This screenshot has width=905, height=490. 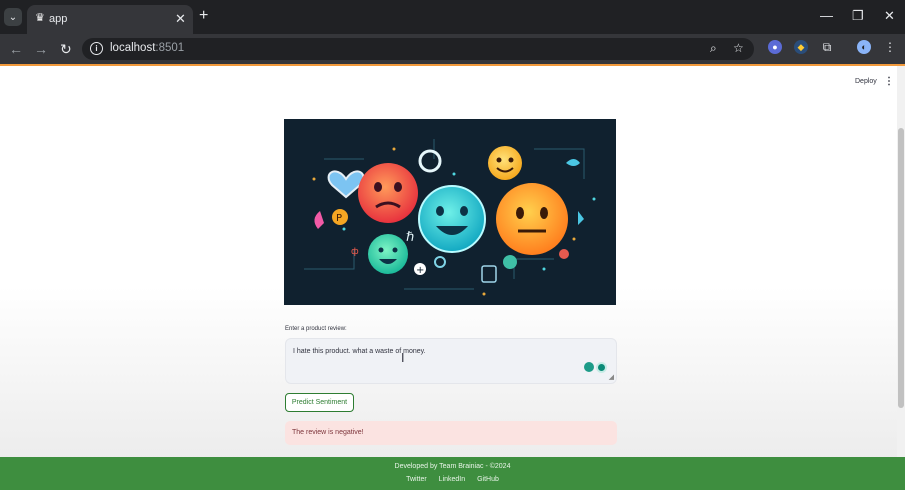 I want to click on emoji-illustration: P + ℏ ф, so click(x=450, y=212).